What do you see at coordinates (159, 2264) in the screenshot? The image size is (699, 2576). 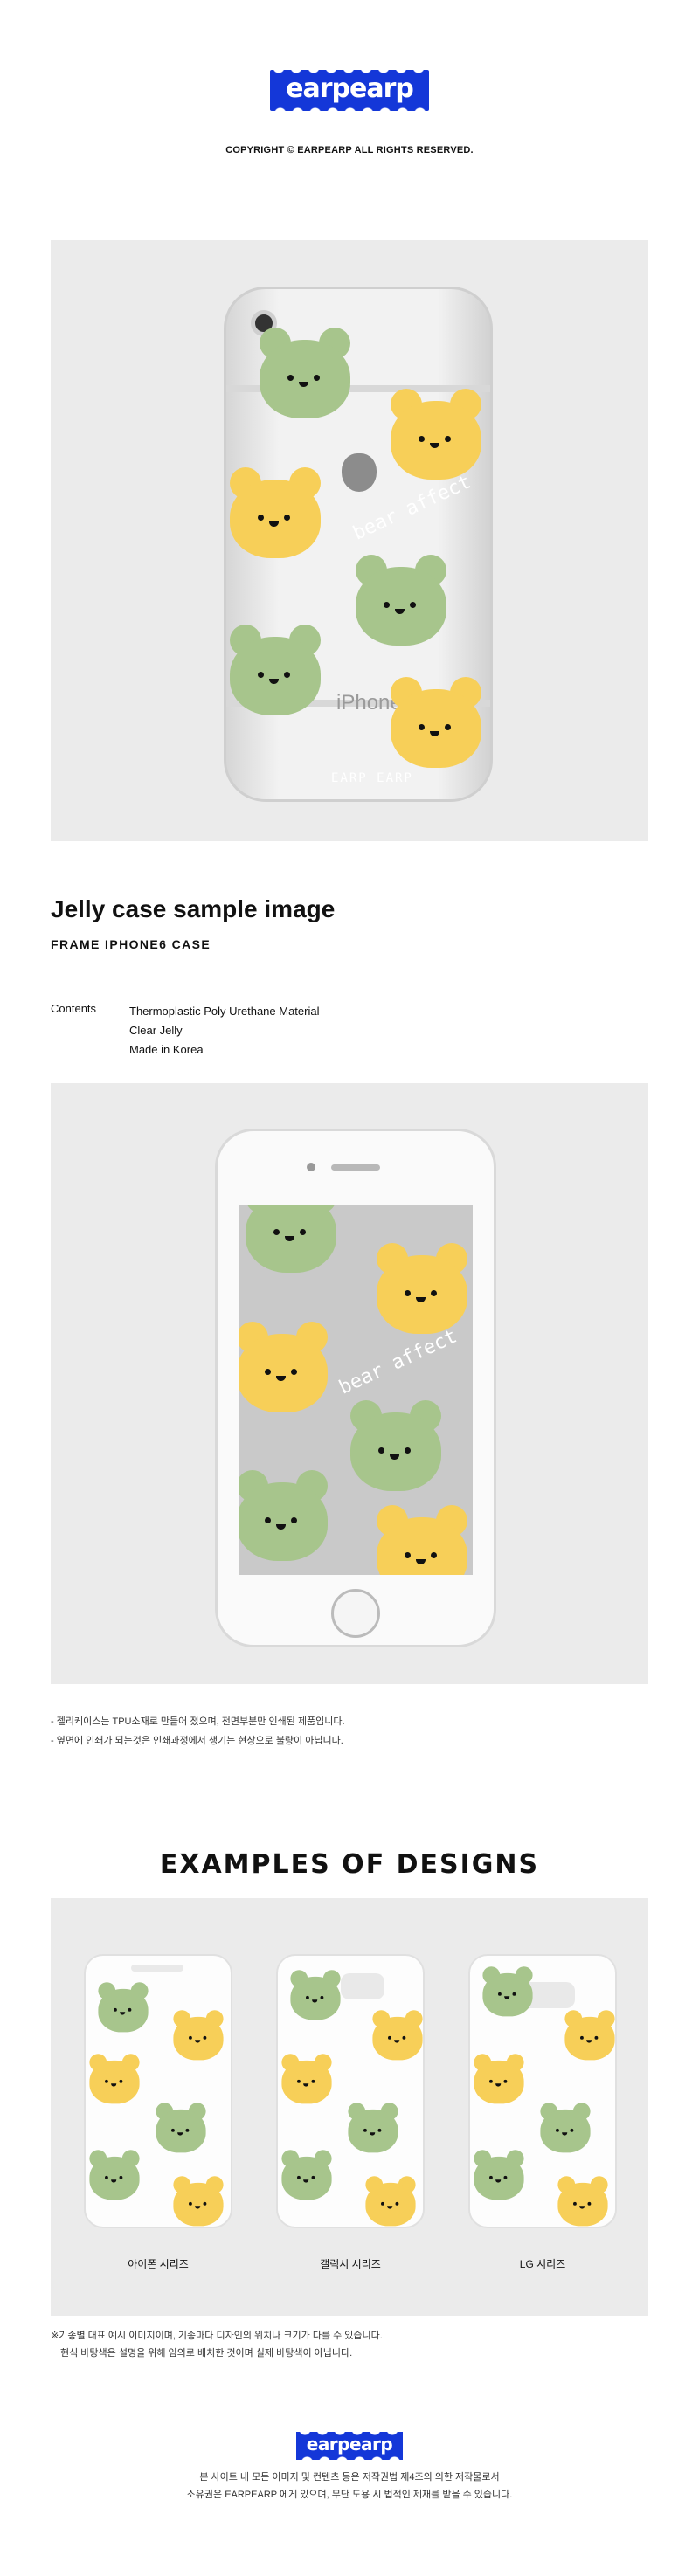 I see `example-label-iphone: 아이폰 시리즈` at bounding box center [159, 2264].